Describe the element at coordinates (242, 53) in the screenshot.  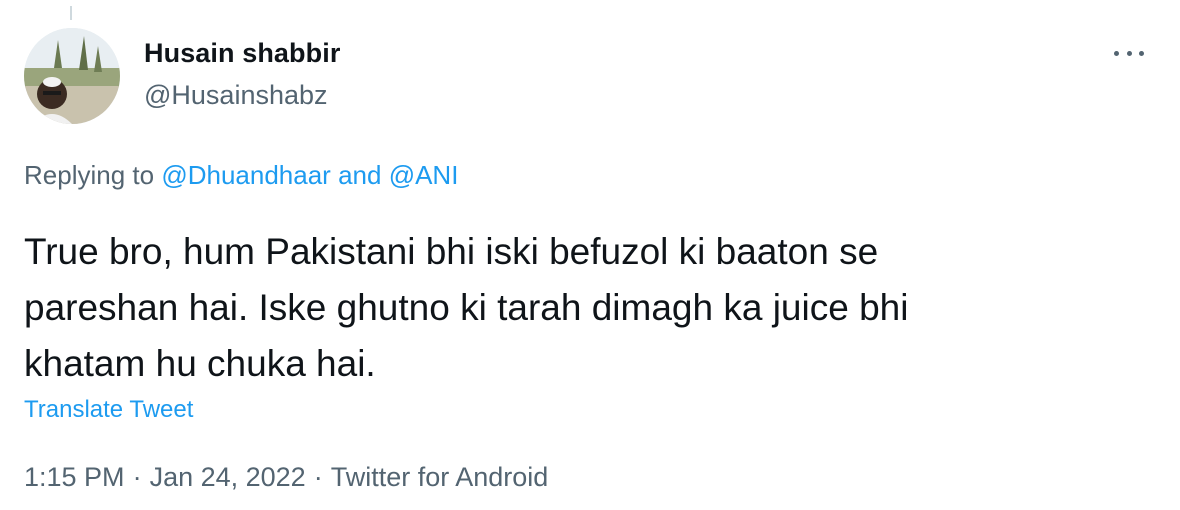
I see `user-display-name: Husain shabbir` at that location.